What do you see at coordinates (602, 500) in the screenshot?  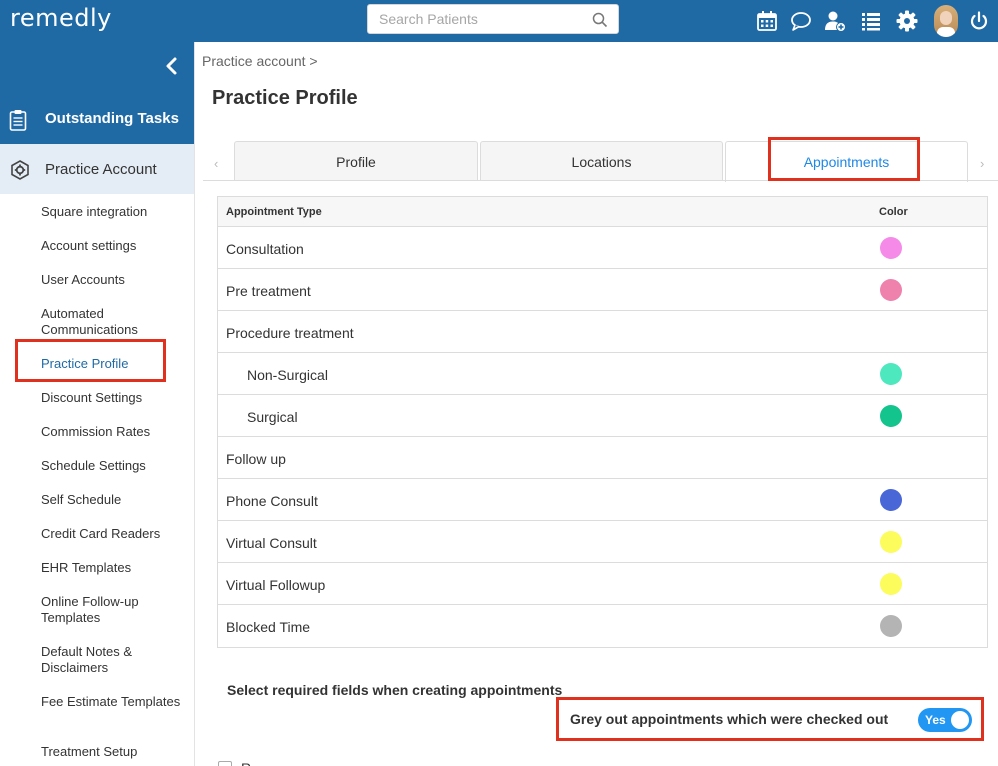 I see `table-row: Phone Consult` at bounding box center [602, 500].